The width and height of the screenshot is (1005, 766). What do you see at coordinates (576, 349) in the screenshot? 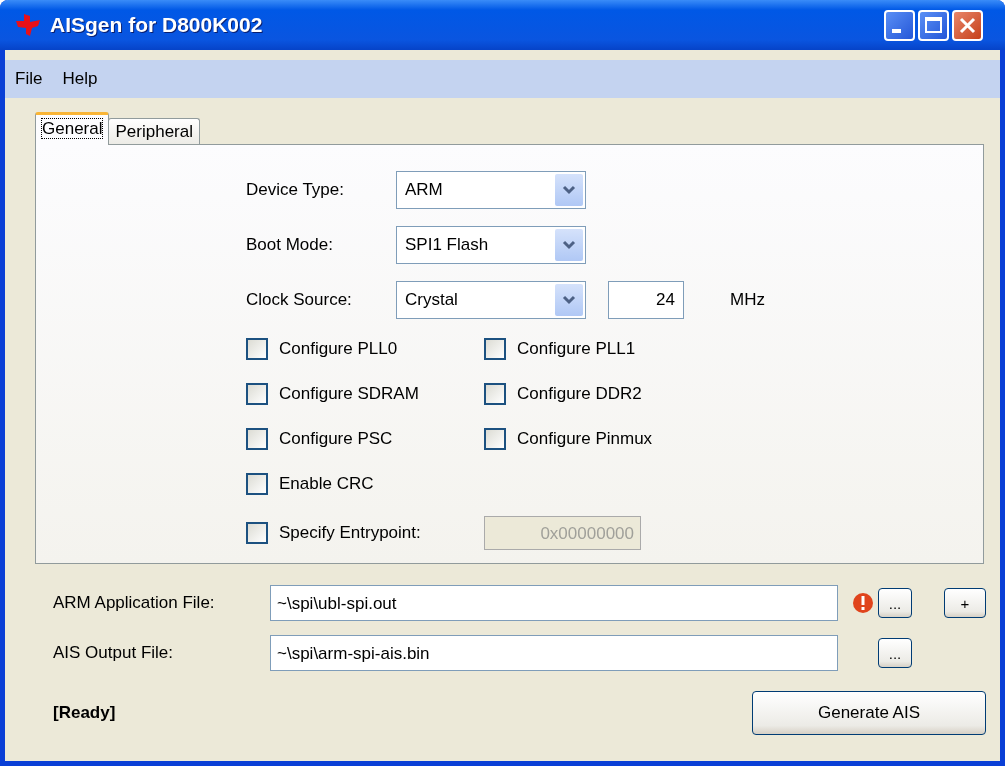
I see `checkbox-label: Configure PLL1` at bounding box center [576, 349].